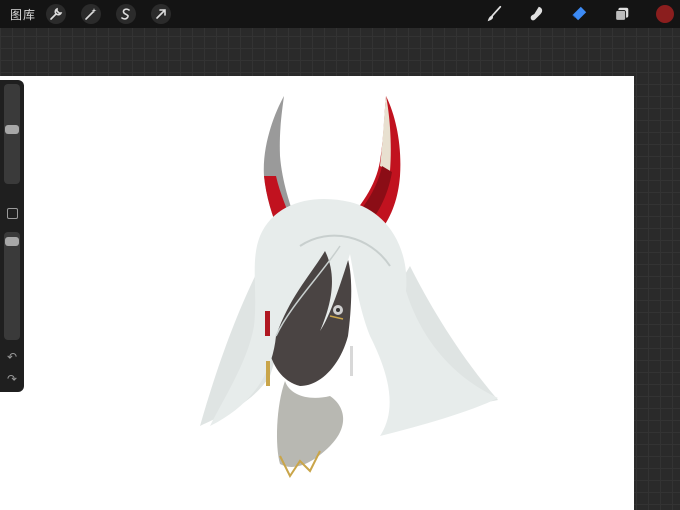  I want to click on magic-wand-icon, so click(91, 14).